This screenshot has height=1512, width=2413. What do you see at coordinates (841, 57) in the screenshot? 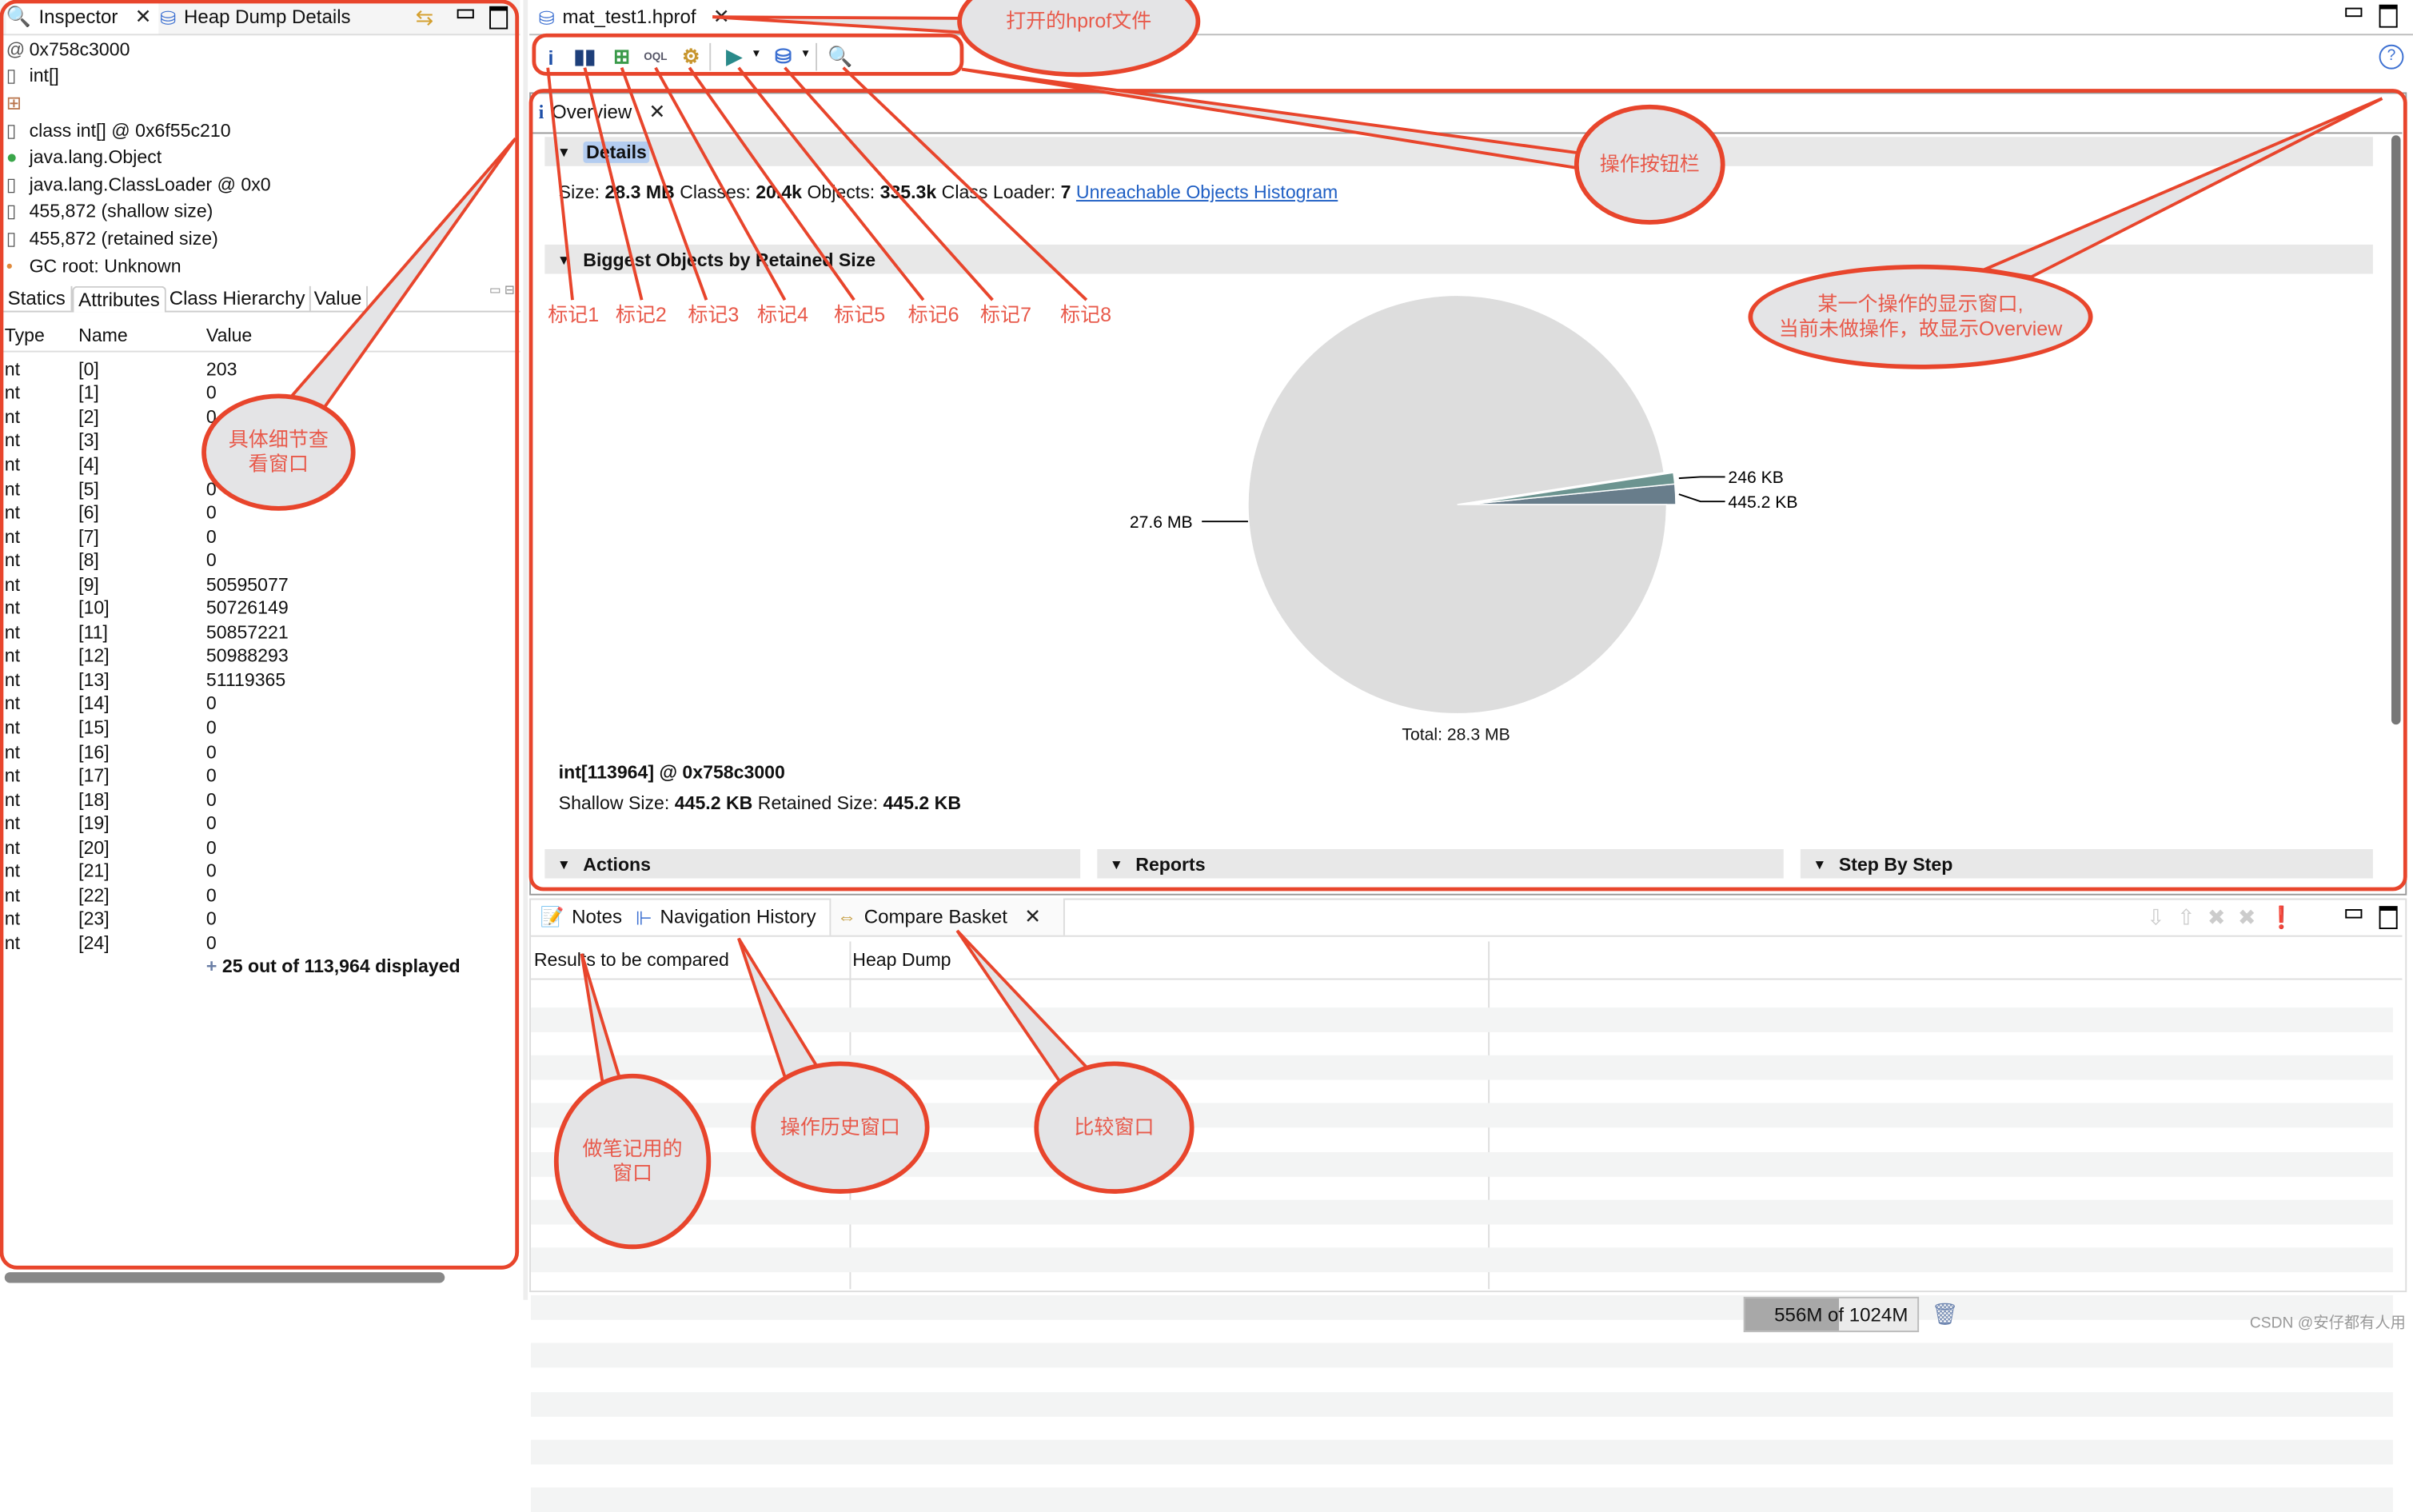
I see `find-object-icon: 🔍` at bounding box center [841, 57].